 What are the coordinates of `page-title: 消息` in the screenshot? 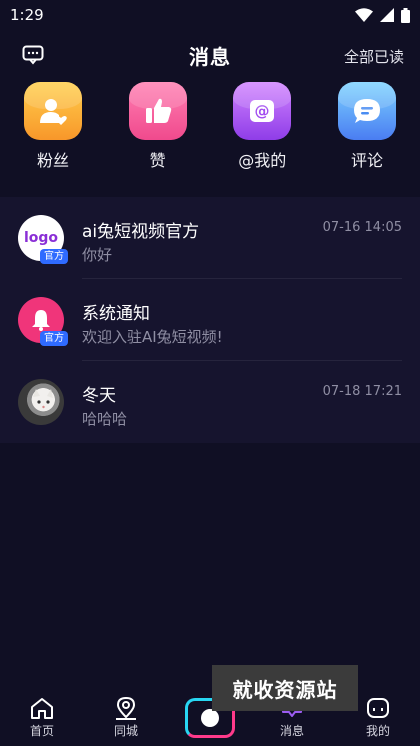 It's located at (210, 56).